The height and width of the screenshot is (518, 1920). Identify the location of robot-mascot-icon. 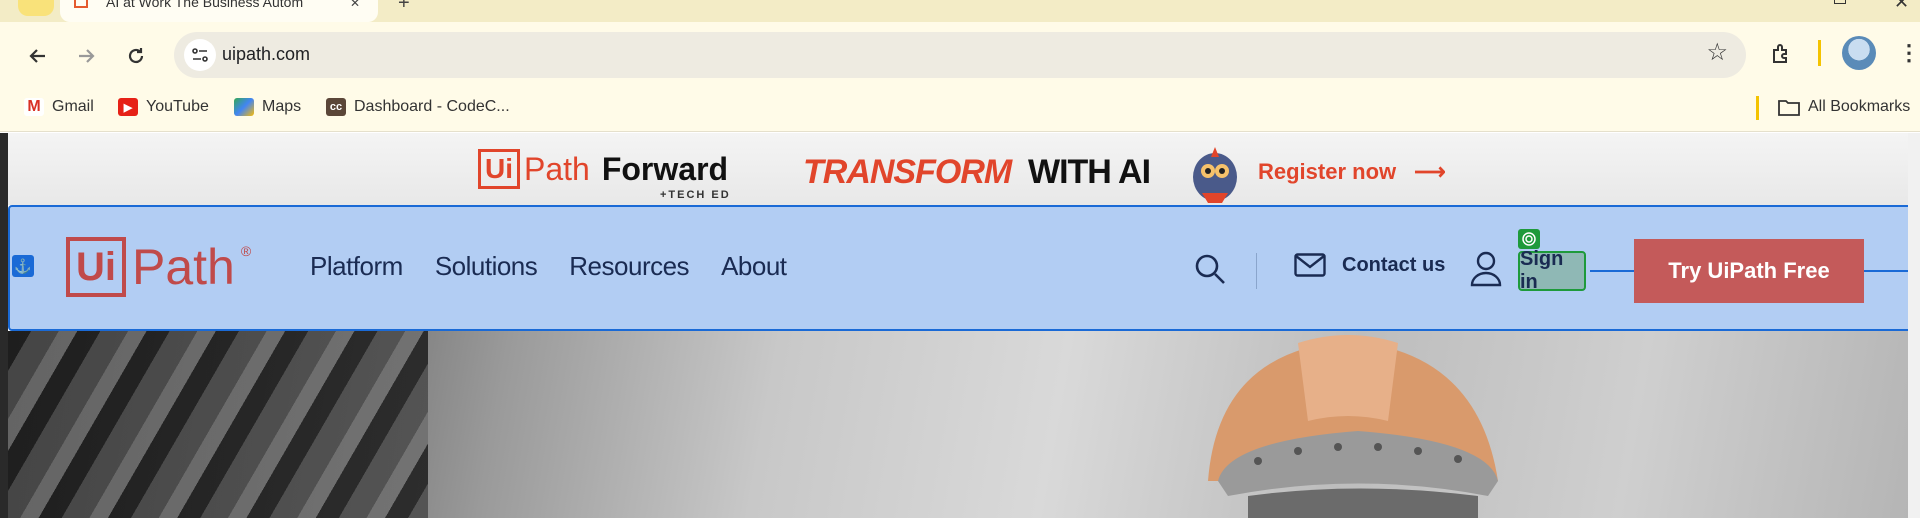
(1215, 175).